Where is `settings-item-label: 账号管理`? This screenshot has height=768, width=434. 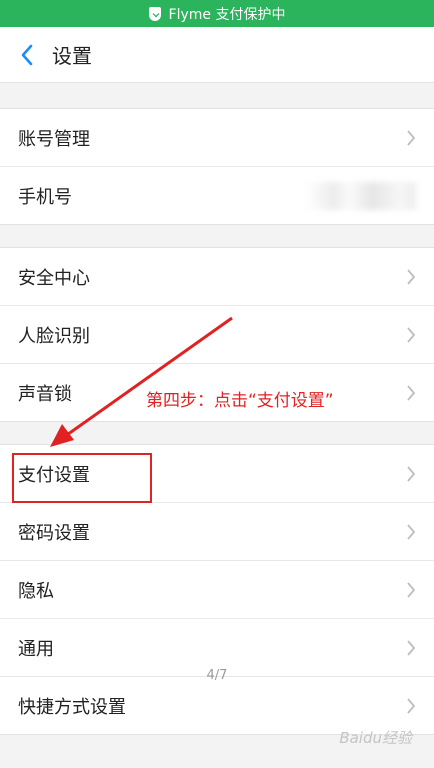 settings-item-label: 账号管理 is located at coordinates (54, 139).